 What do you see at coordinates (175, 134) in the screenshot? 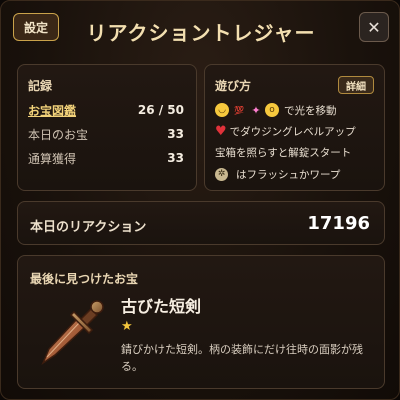
I see `today-treasure-count: 33` at bounding box center [175, 134].